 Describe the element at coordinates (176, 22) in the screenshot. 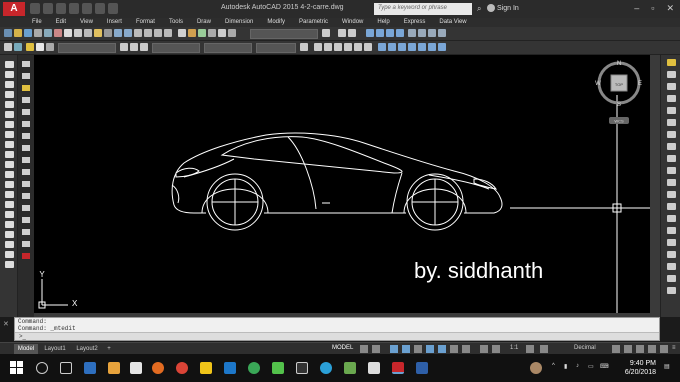

I see `menu-item-tools: Tools` at that location.